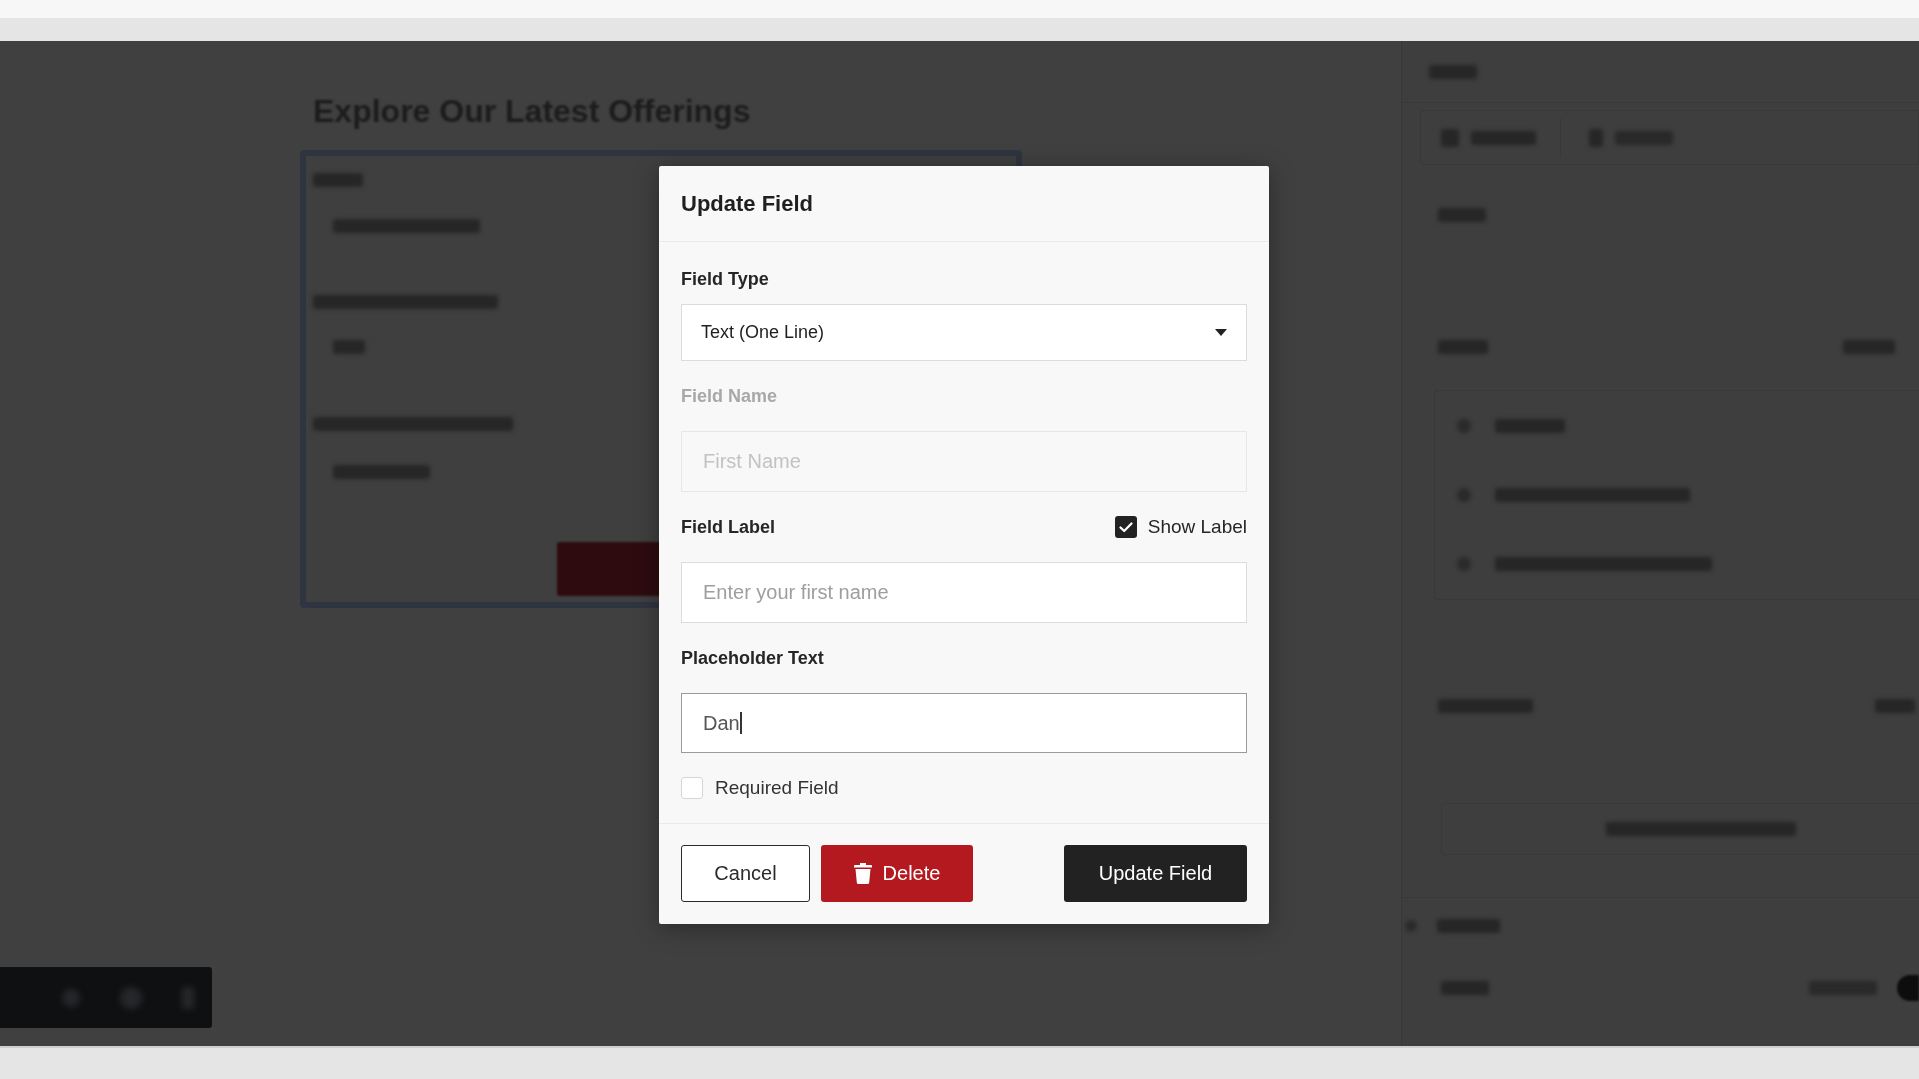 This screenshot has height=1079, width=1919. I want to click on field-label: Placeholder Text, so click(752, 658).